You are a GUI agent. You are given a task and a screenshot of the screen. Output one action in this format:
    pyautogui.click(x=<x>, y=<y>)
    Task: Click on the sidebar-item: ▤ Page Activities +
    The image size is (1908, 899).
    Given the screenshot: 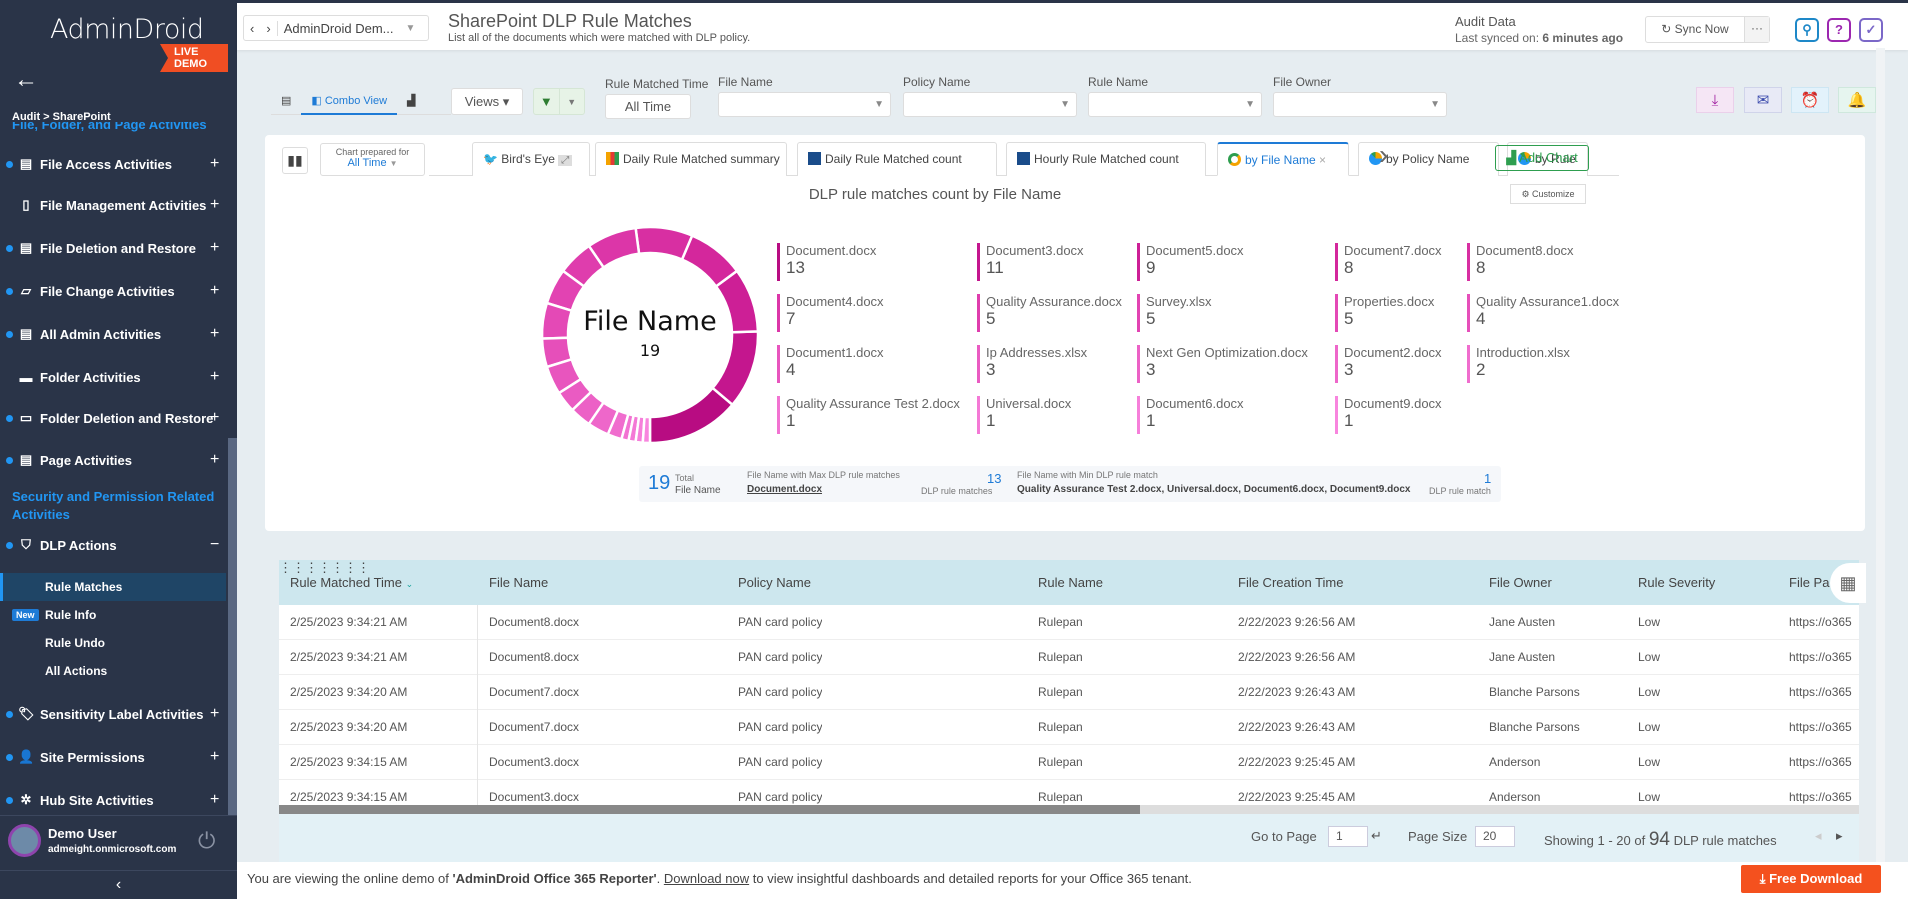 What is the action you would take?
    pyautogui.click(x=115, y=460)
    